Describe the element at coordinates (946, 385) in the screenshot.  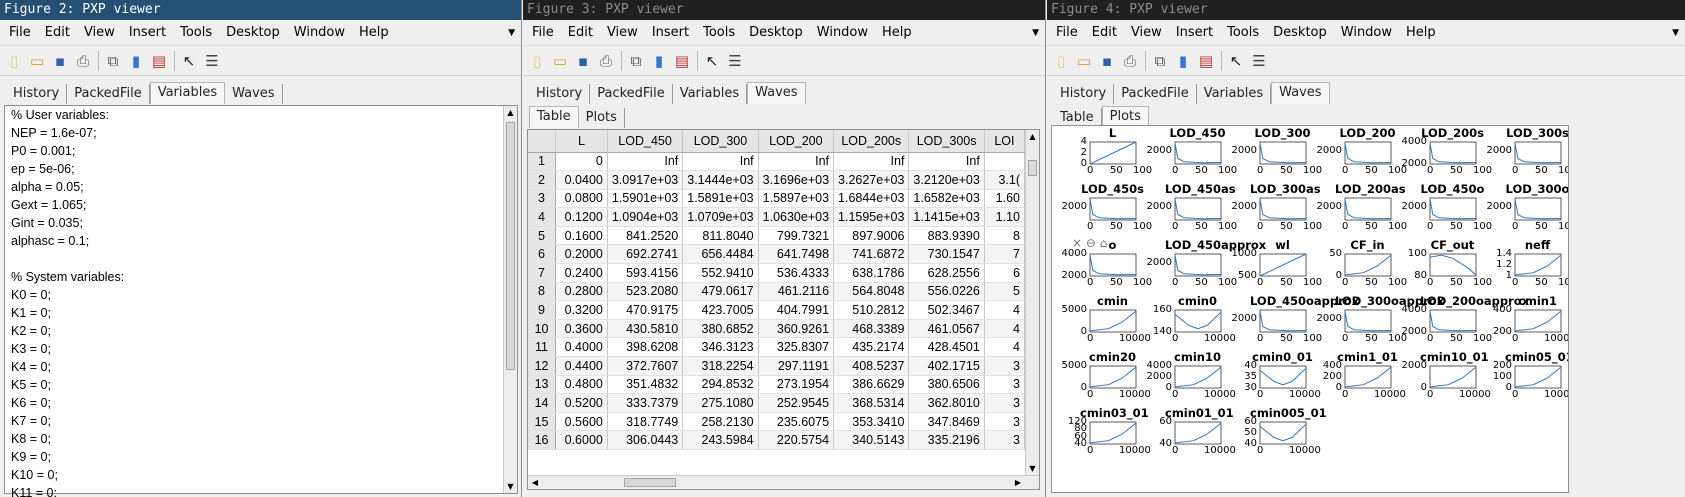
I see `table-cell: 380.6506` at that location.